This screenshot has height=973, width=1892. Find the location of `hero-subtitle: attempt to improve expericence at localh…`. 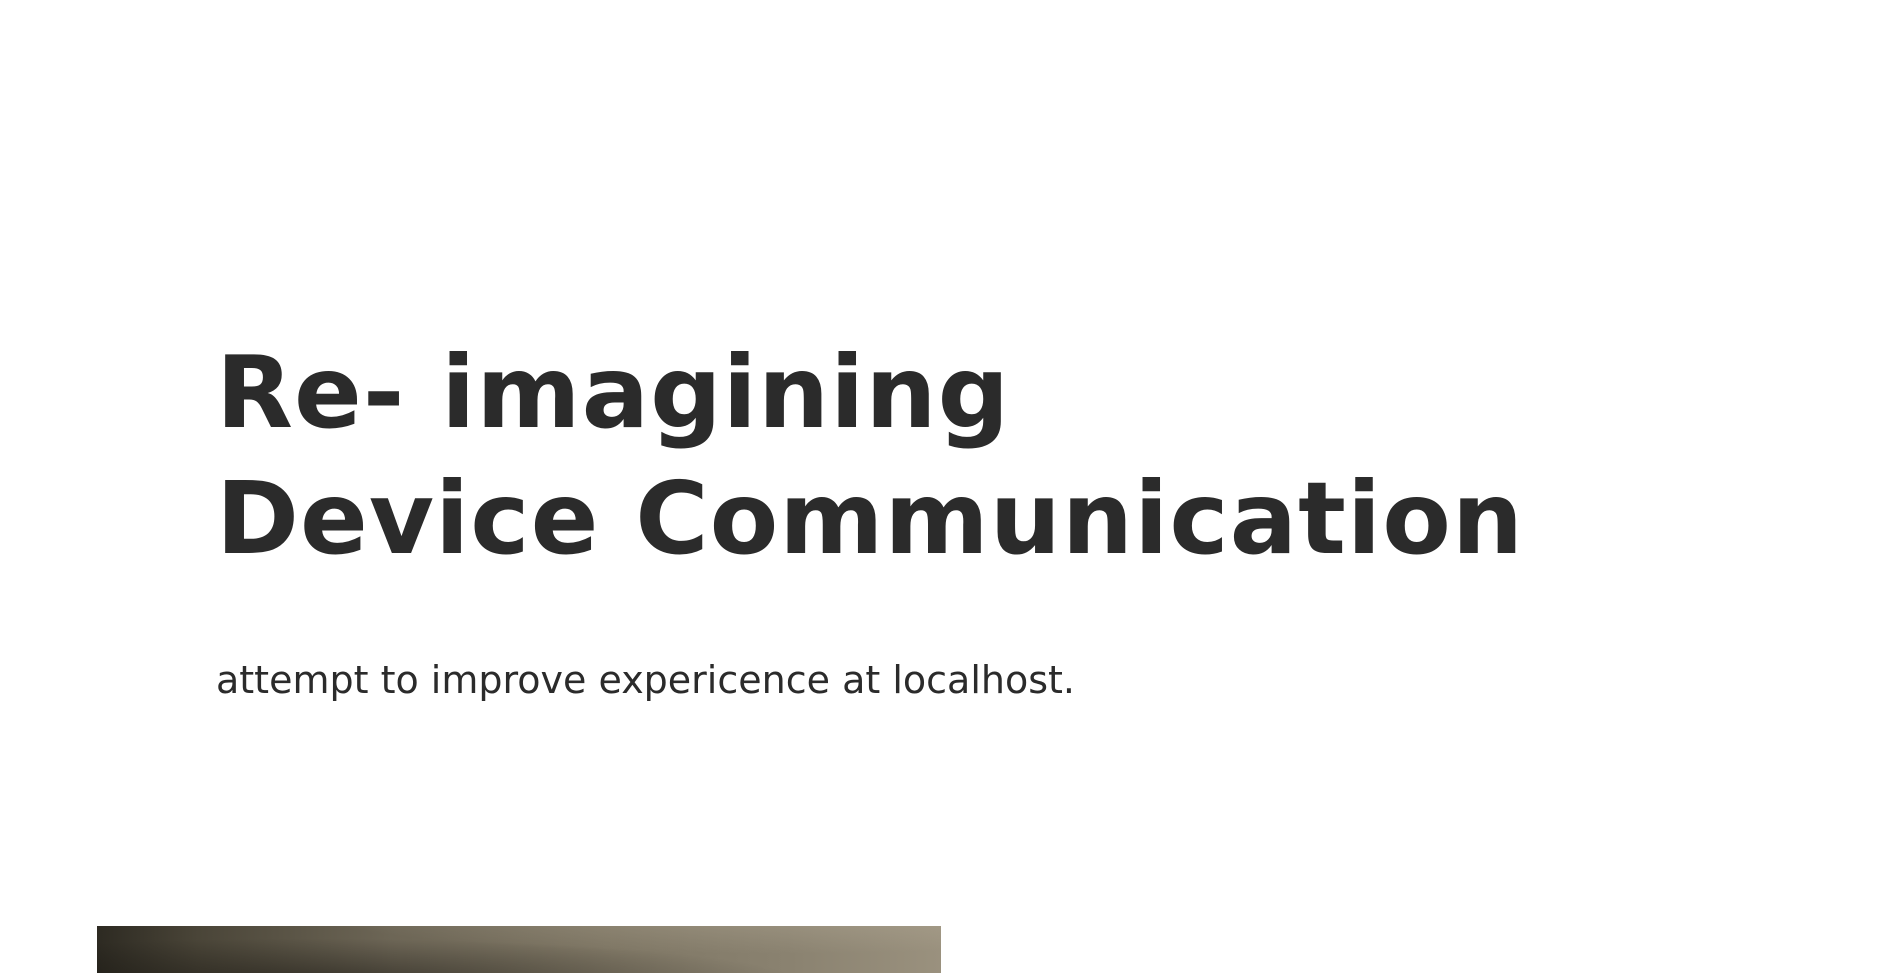

hero-subtitle: attempt to improve expericence at localh… is located at coordinates (645, 680).